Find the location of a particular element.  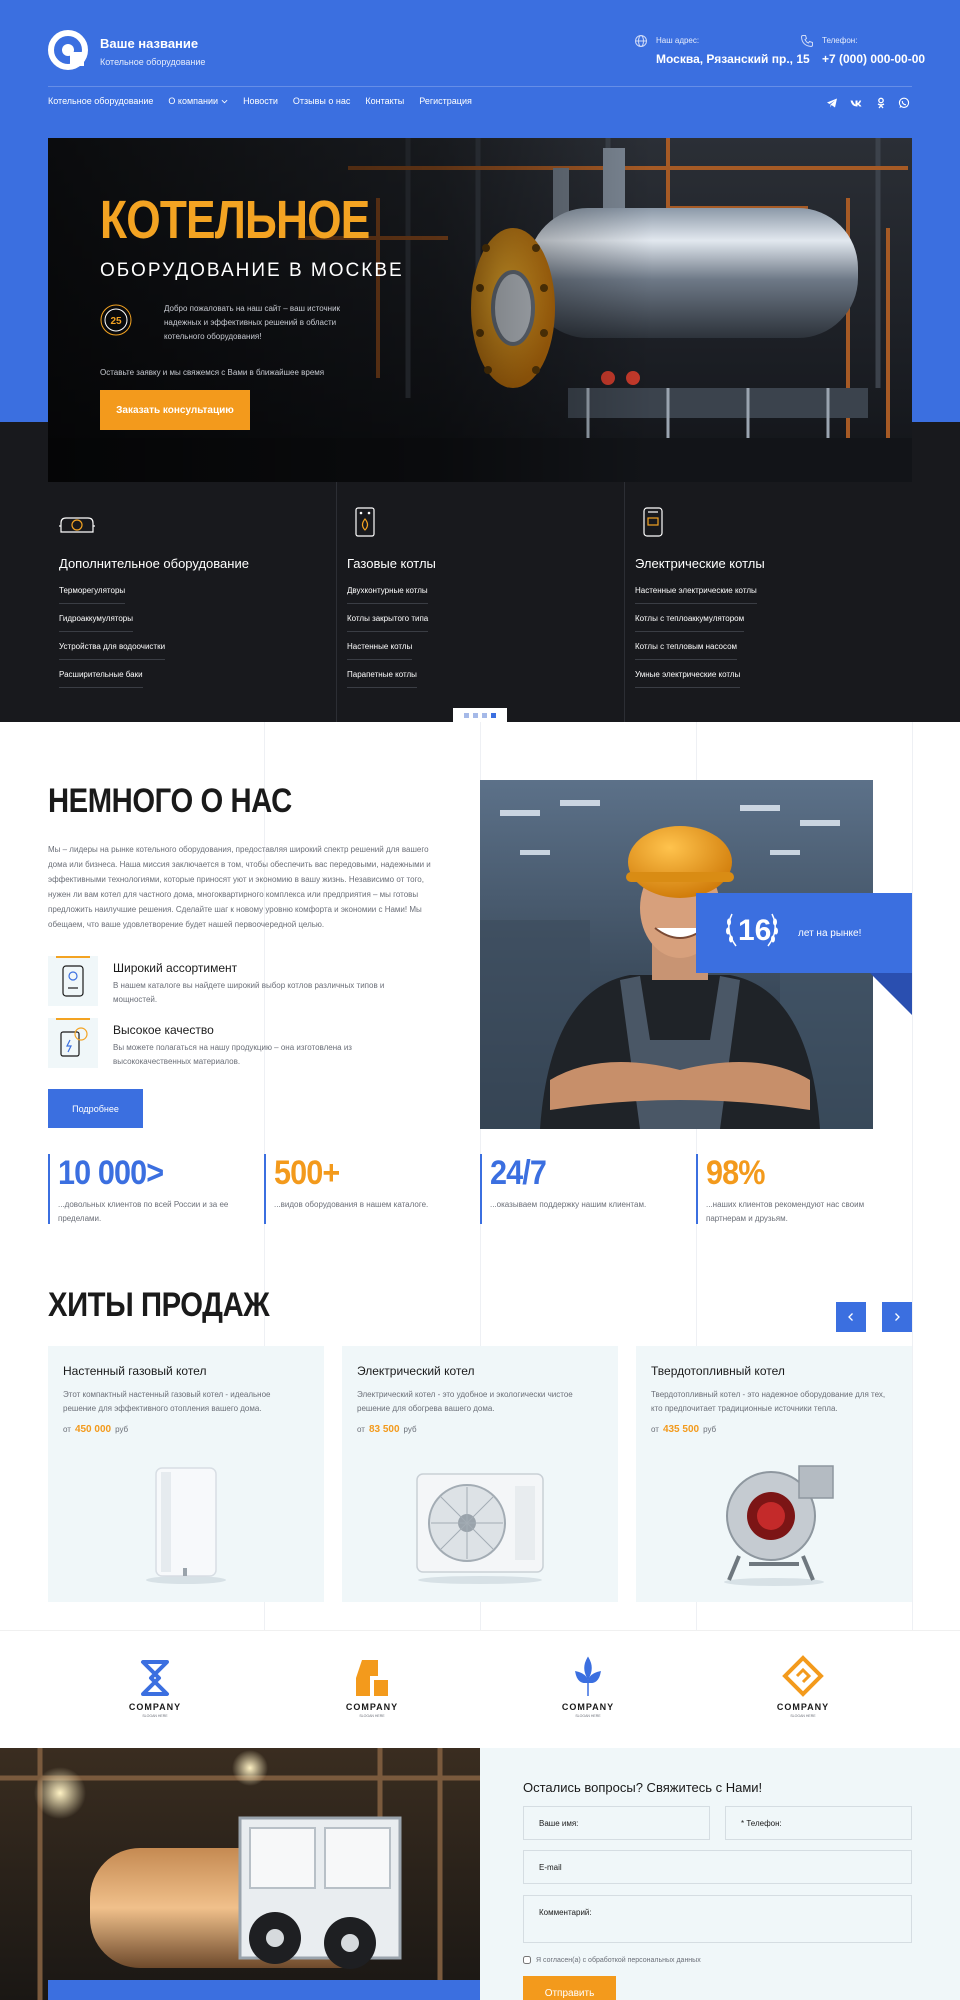

telegram-link is located at coordinates (832, 102).